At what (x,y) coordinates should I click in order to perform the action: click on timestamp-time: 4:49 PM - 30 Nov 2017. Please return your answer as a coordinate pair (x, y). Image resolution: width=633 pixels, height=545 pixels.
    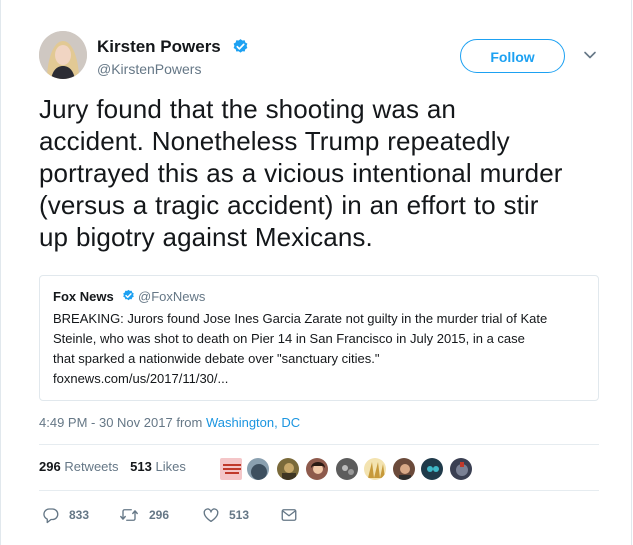
    Looking at the image, I should click on (106, 422).